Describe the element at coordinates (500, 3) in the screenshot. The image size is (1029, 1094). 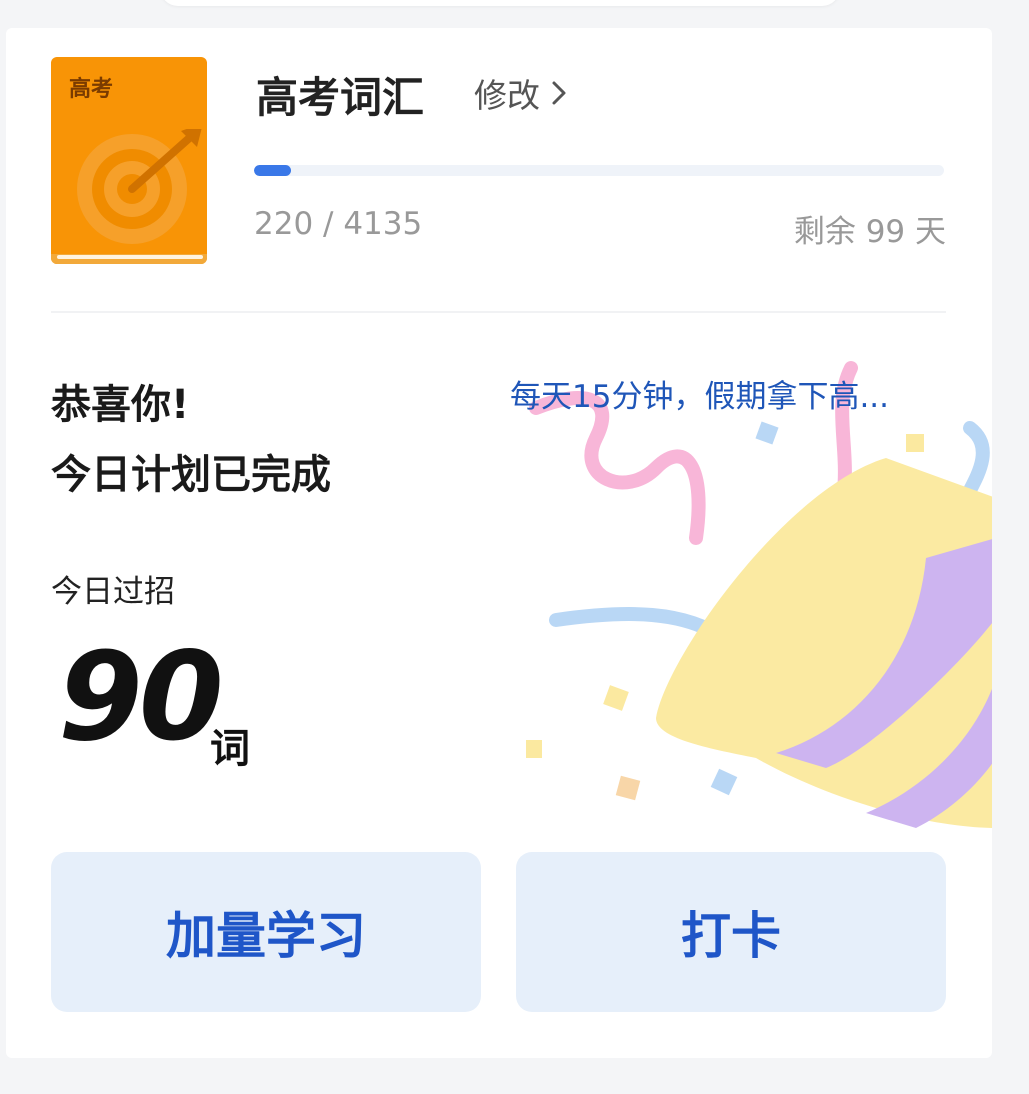
I see `previous-card-edge` at that location.